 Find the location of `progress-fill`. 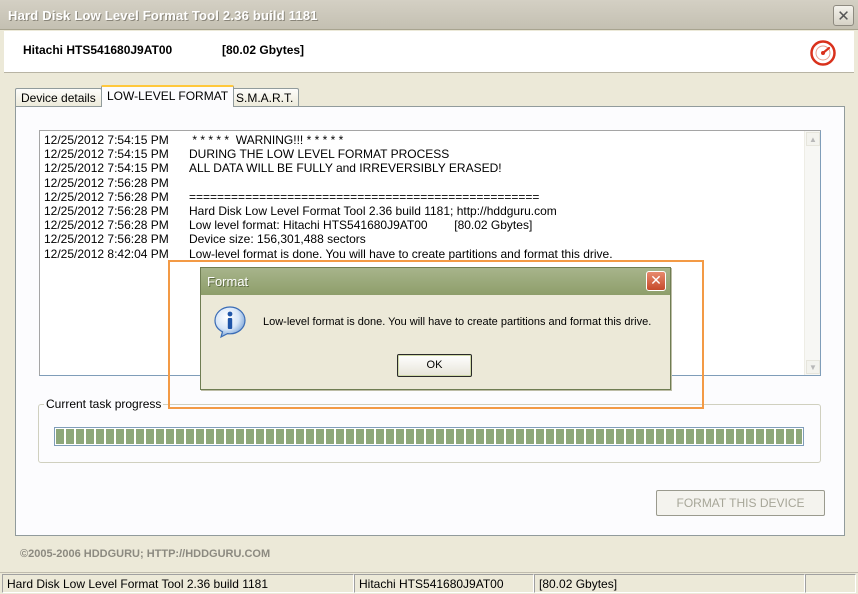

progress-fill is located at coordinates (429, 436).